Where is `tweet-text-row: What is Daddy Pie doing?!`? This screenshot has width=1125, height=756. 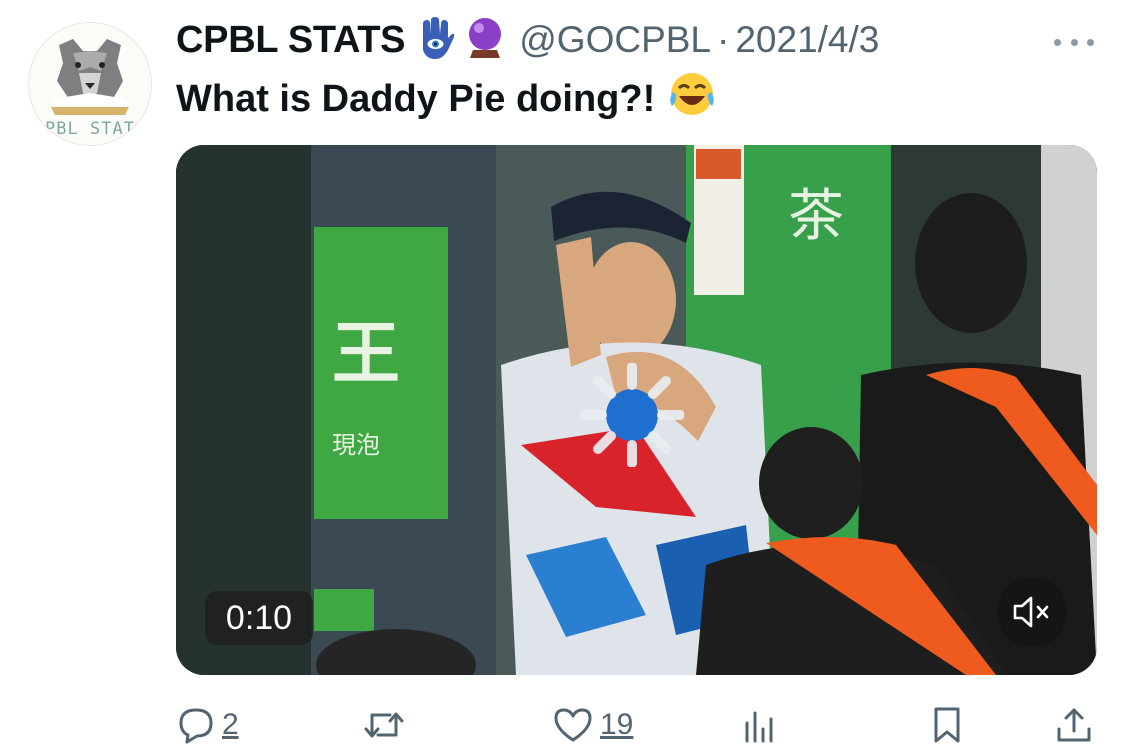 tweet-text-row: What is Daddy Pie doing?! is located at coordinates (446, 99).